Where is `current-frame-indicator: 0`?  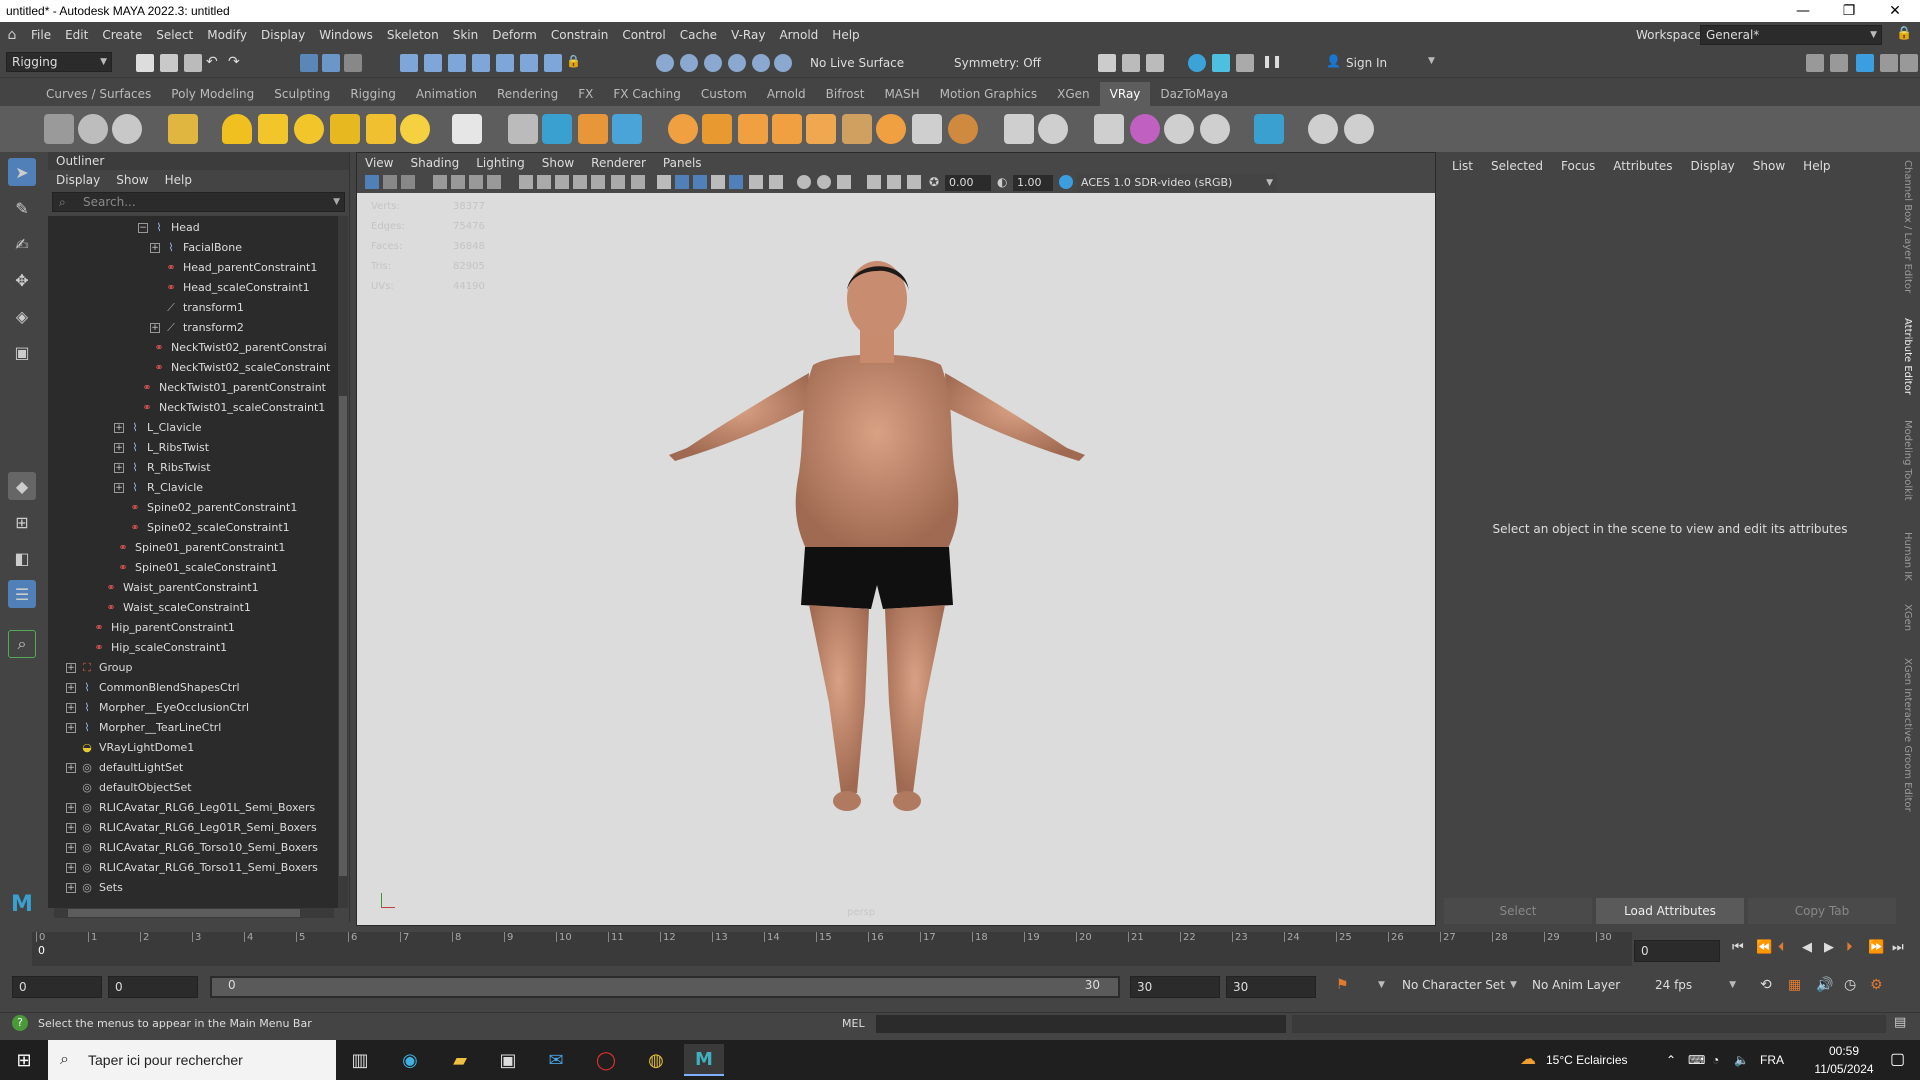
current-frame-indicator: 0 is located at coordinates (41, 950).